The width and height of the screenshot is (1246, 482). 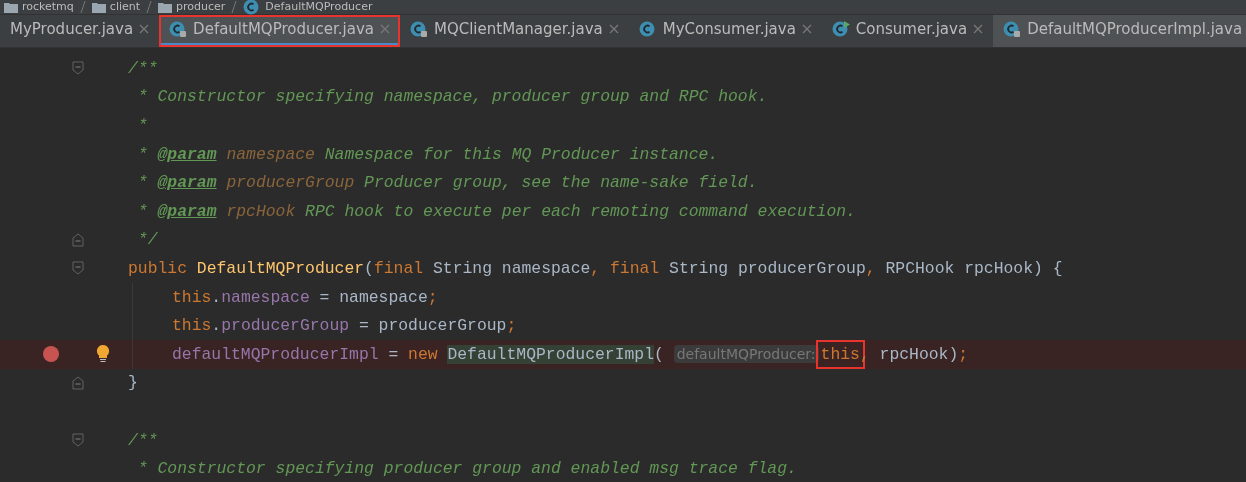 I want to click on code-line: * @param producerGroup Producer group, see the name-sake field., so click(x=447, y=183).